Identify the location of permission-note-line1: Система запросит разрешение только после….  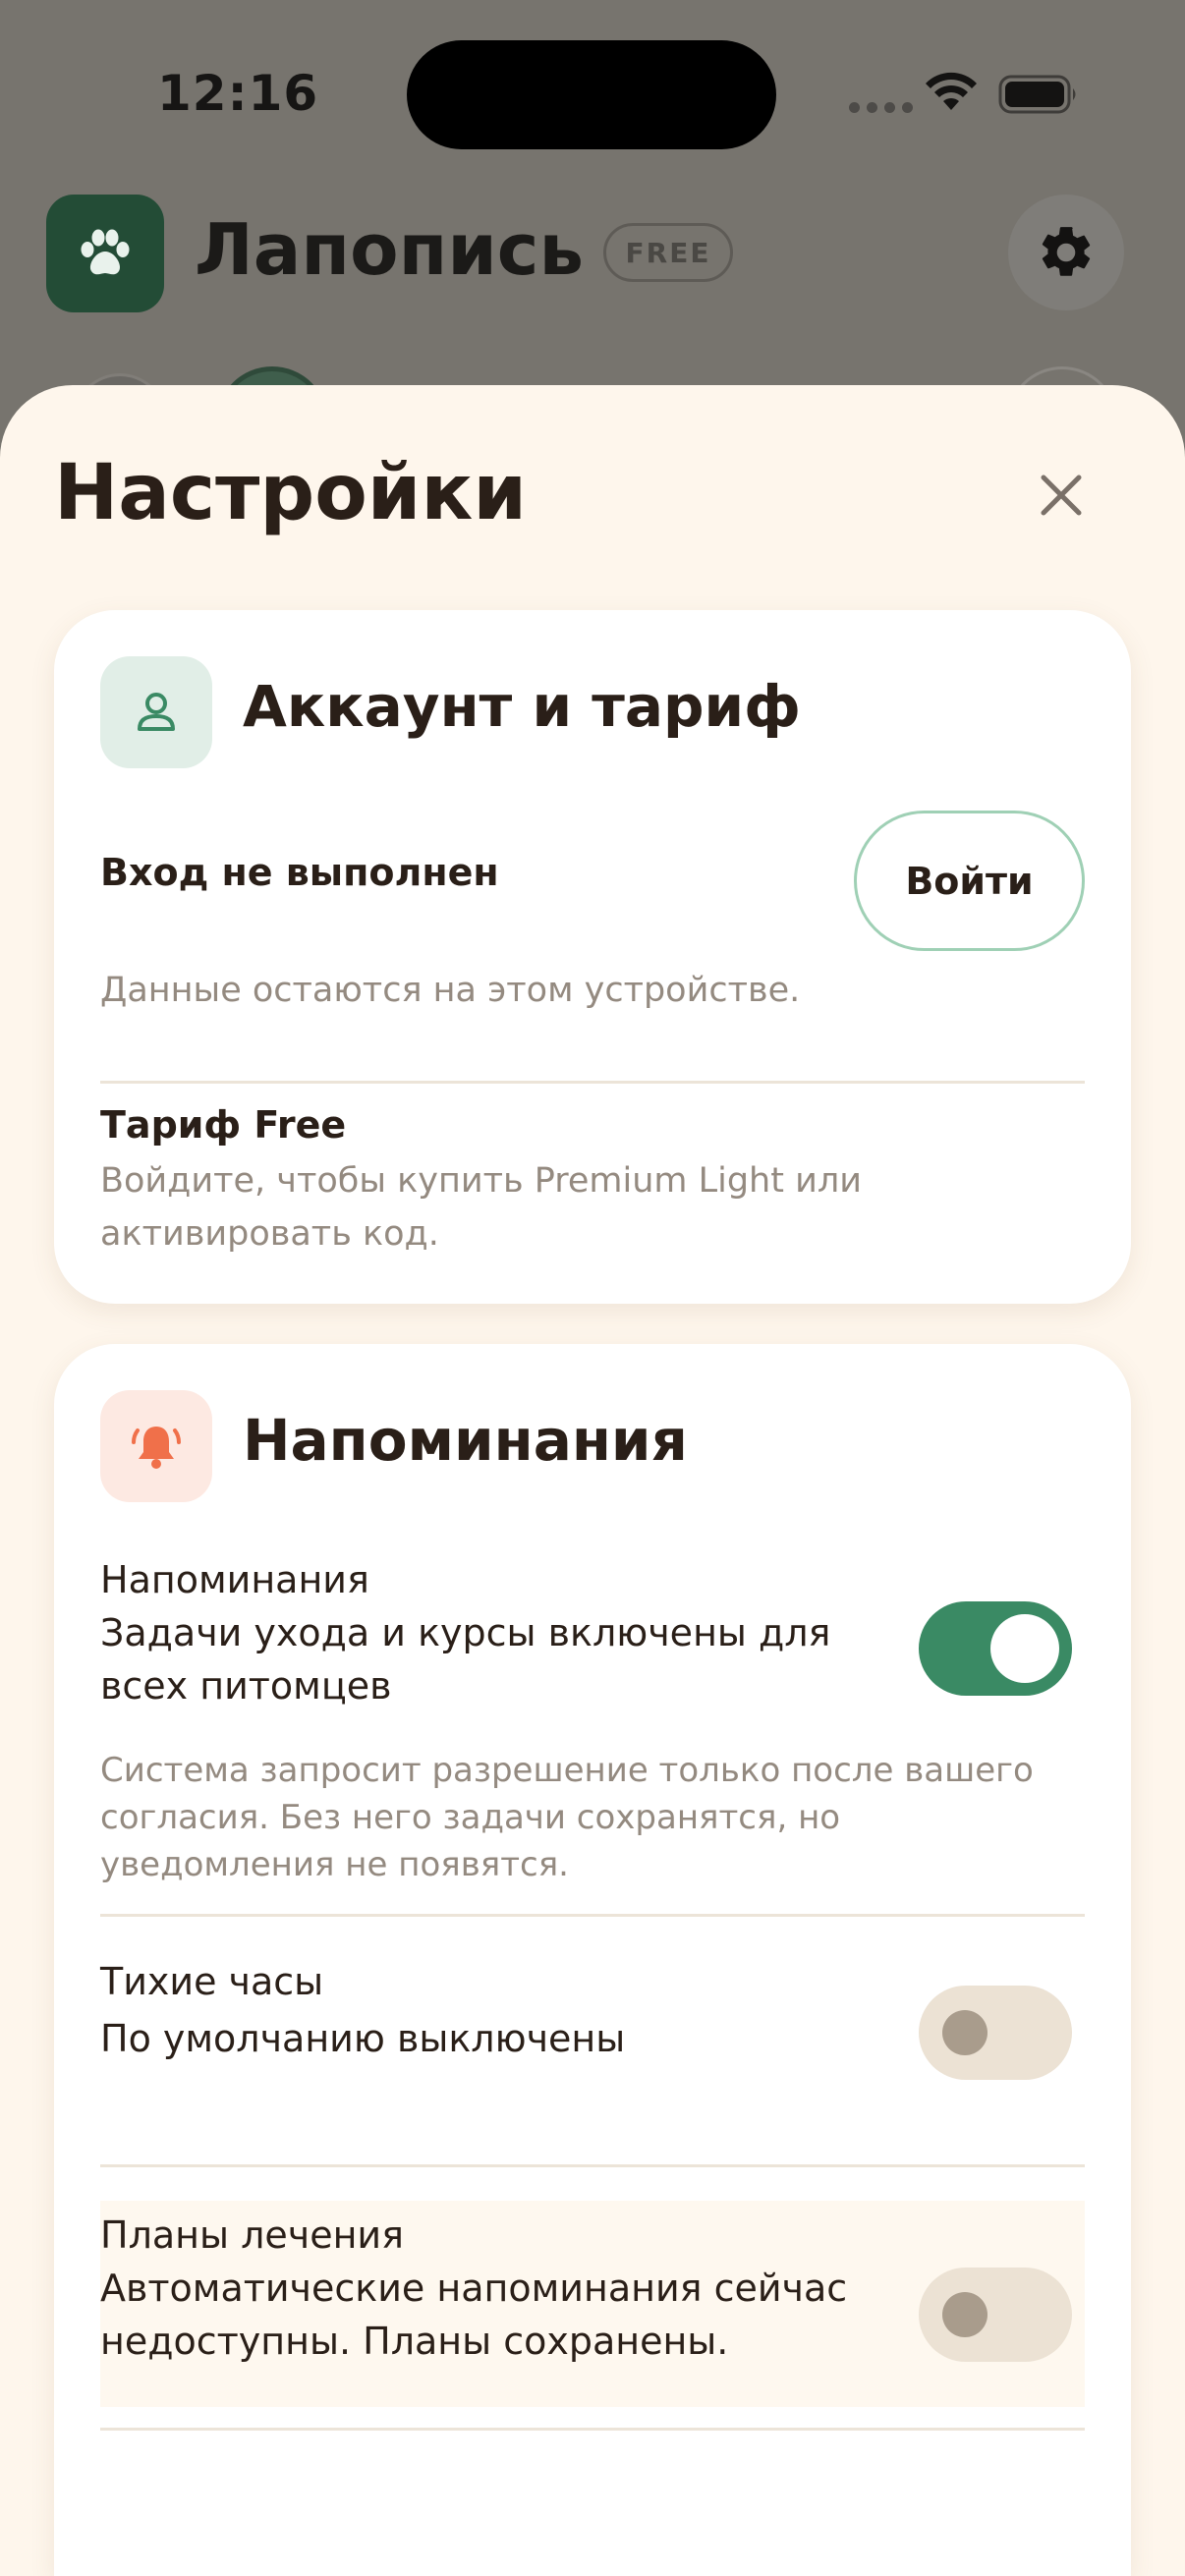
(567, 1770).